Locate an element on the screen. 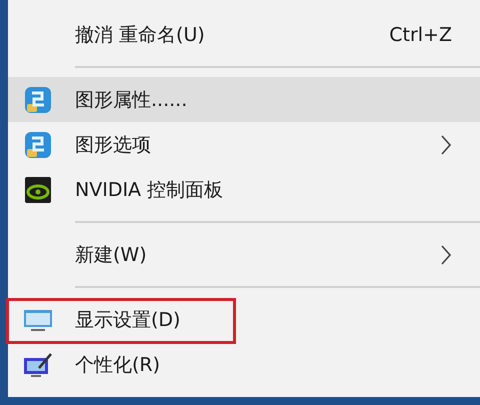  menu-item-label: 显示设置(D) is located at coordinates (127, 320).